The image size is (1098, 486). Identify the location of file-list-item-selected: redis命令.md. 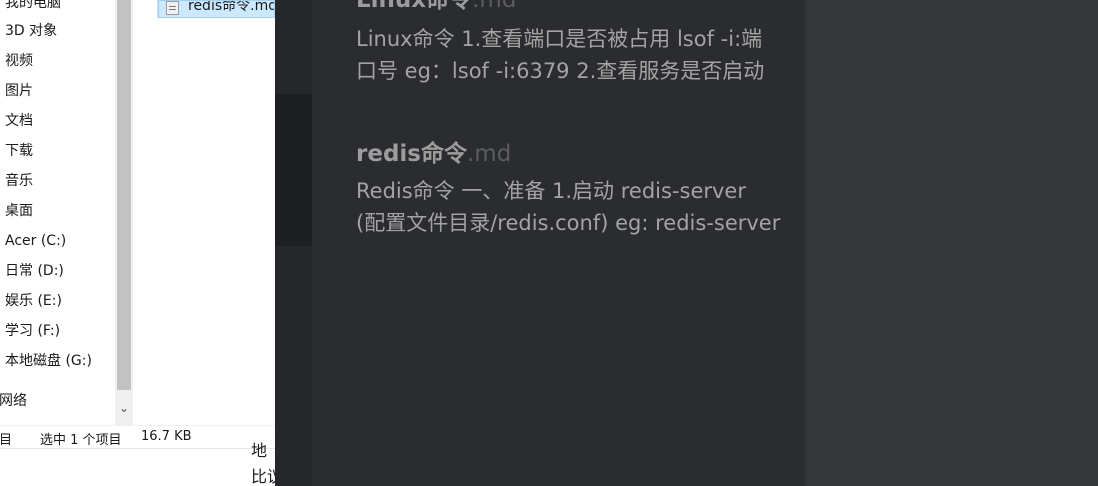
(216, 9).